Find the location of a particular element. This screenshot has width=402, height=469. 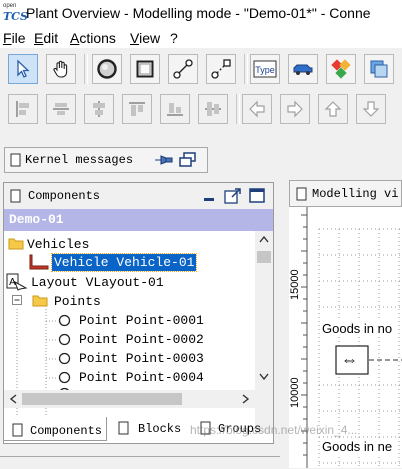

align-middle-icon is located at coordinates (213, 109).